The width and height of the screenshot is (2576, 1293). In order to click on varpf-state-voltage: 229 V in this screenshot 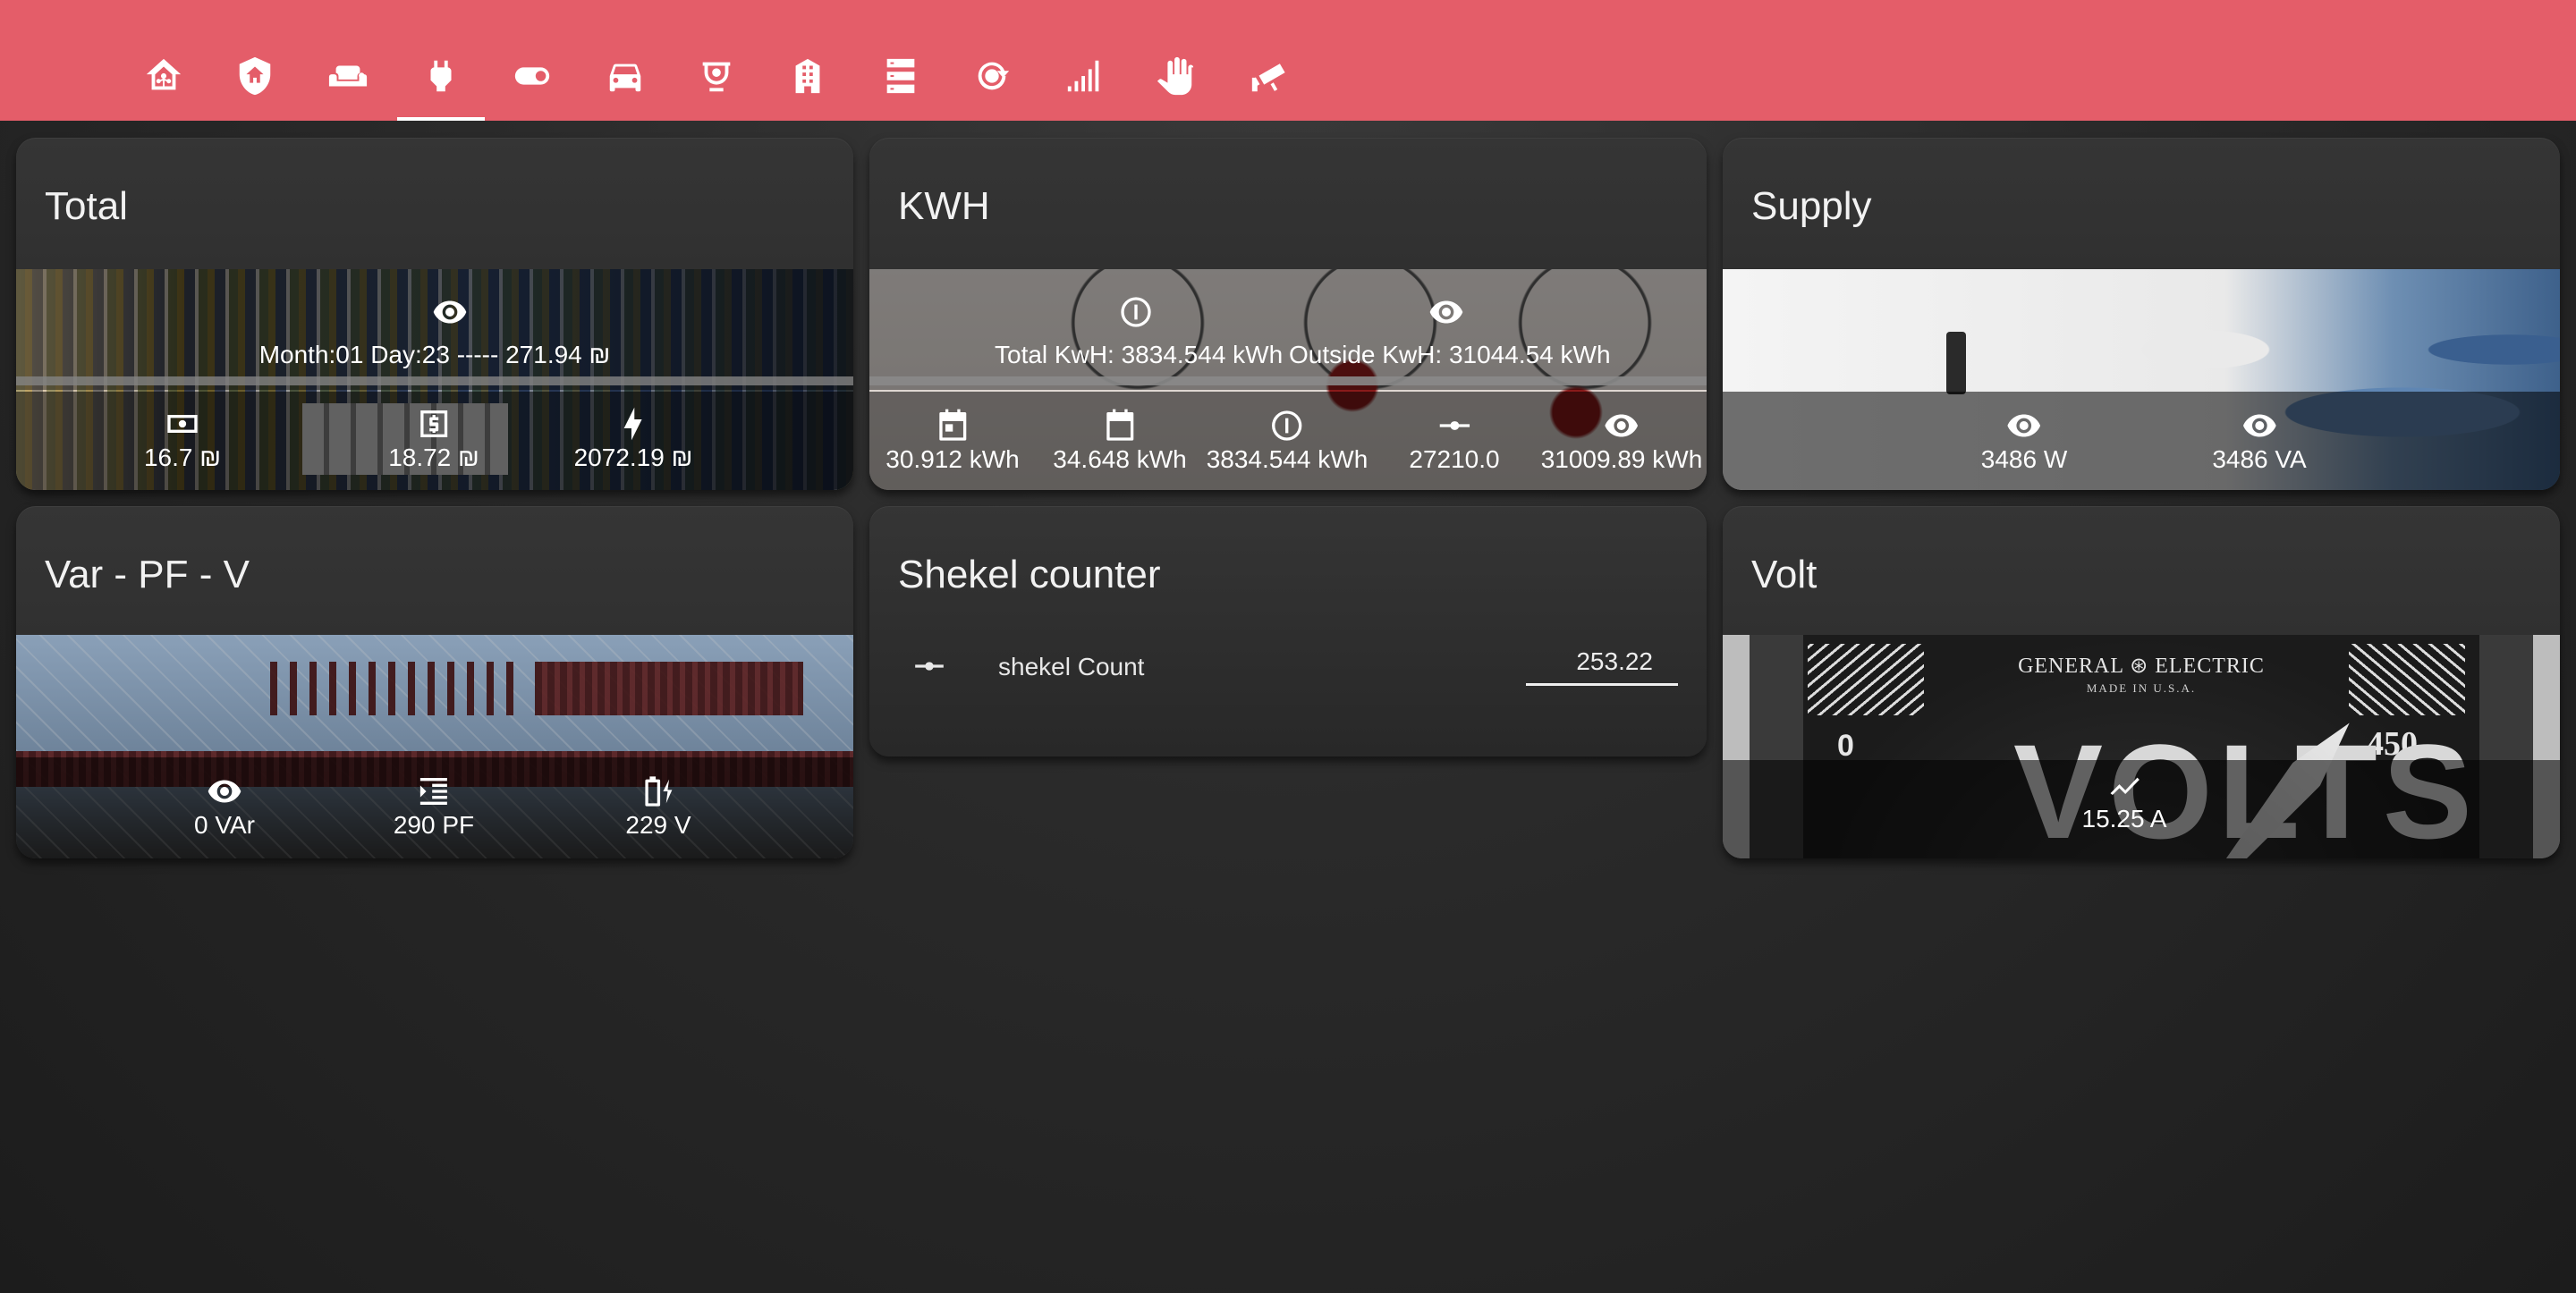, I will do `click(658, 807)`.